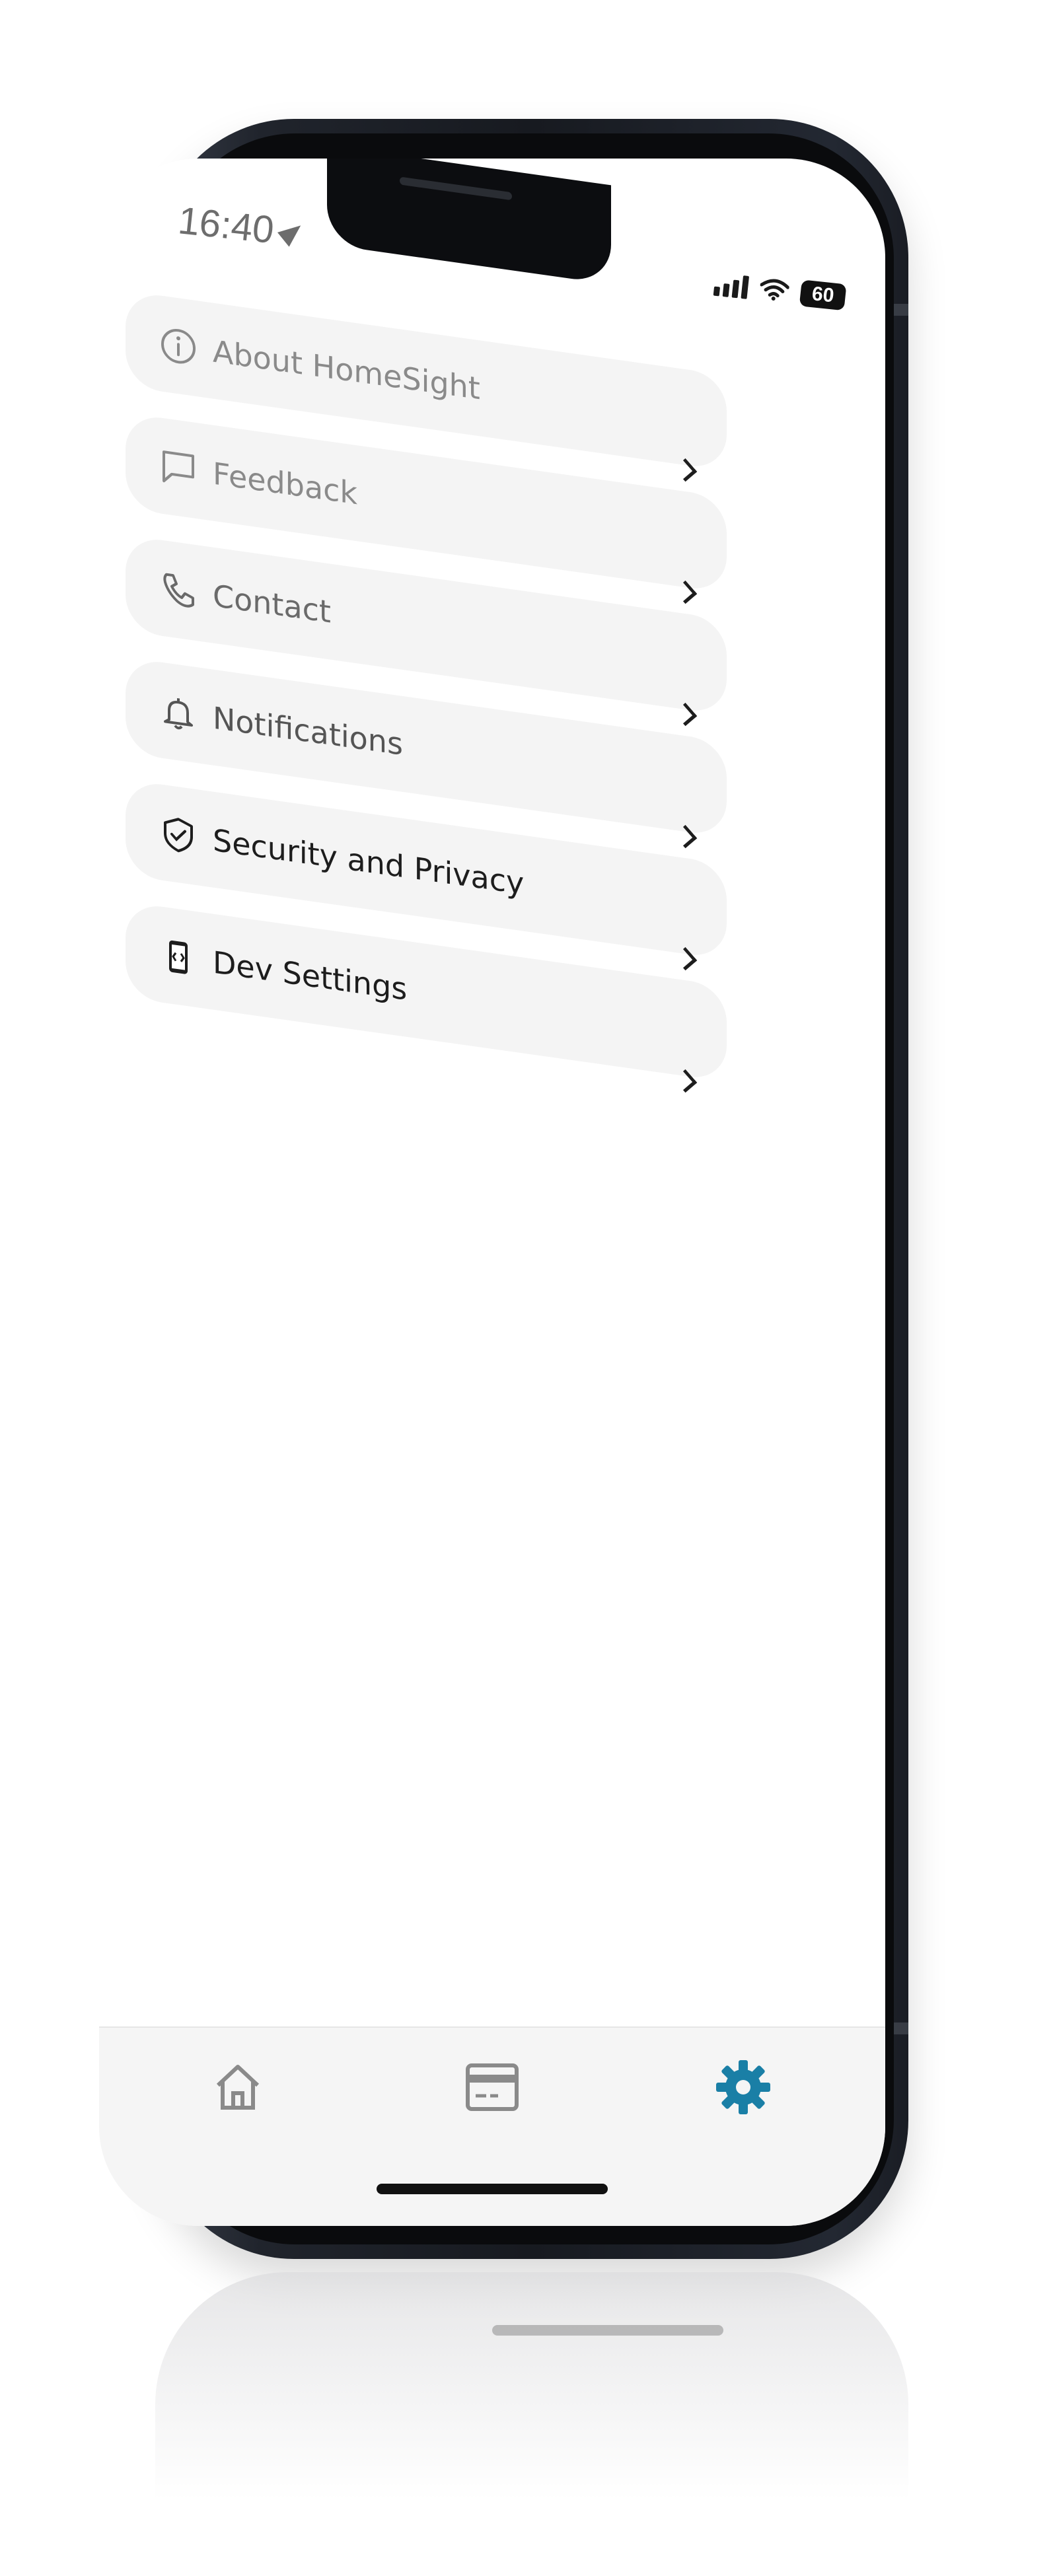  I want to click on status-time: 16:40, so click(242, 227).